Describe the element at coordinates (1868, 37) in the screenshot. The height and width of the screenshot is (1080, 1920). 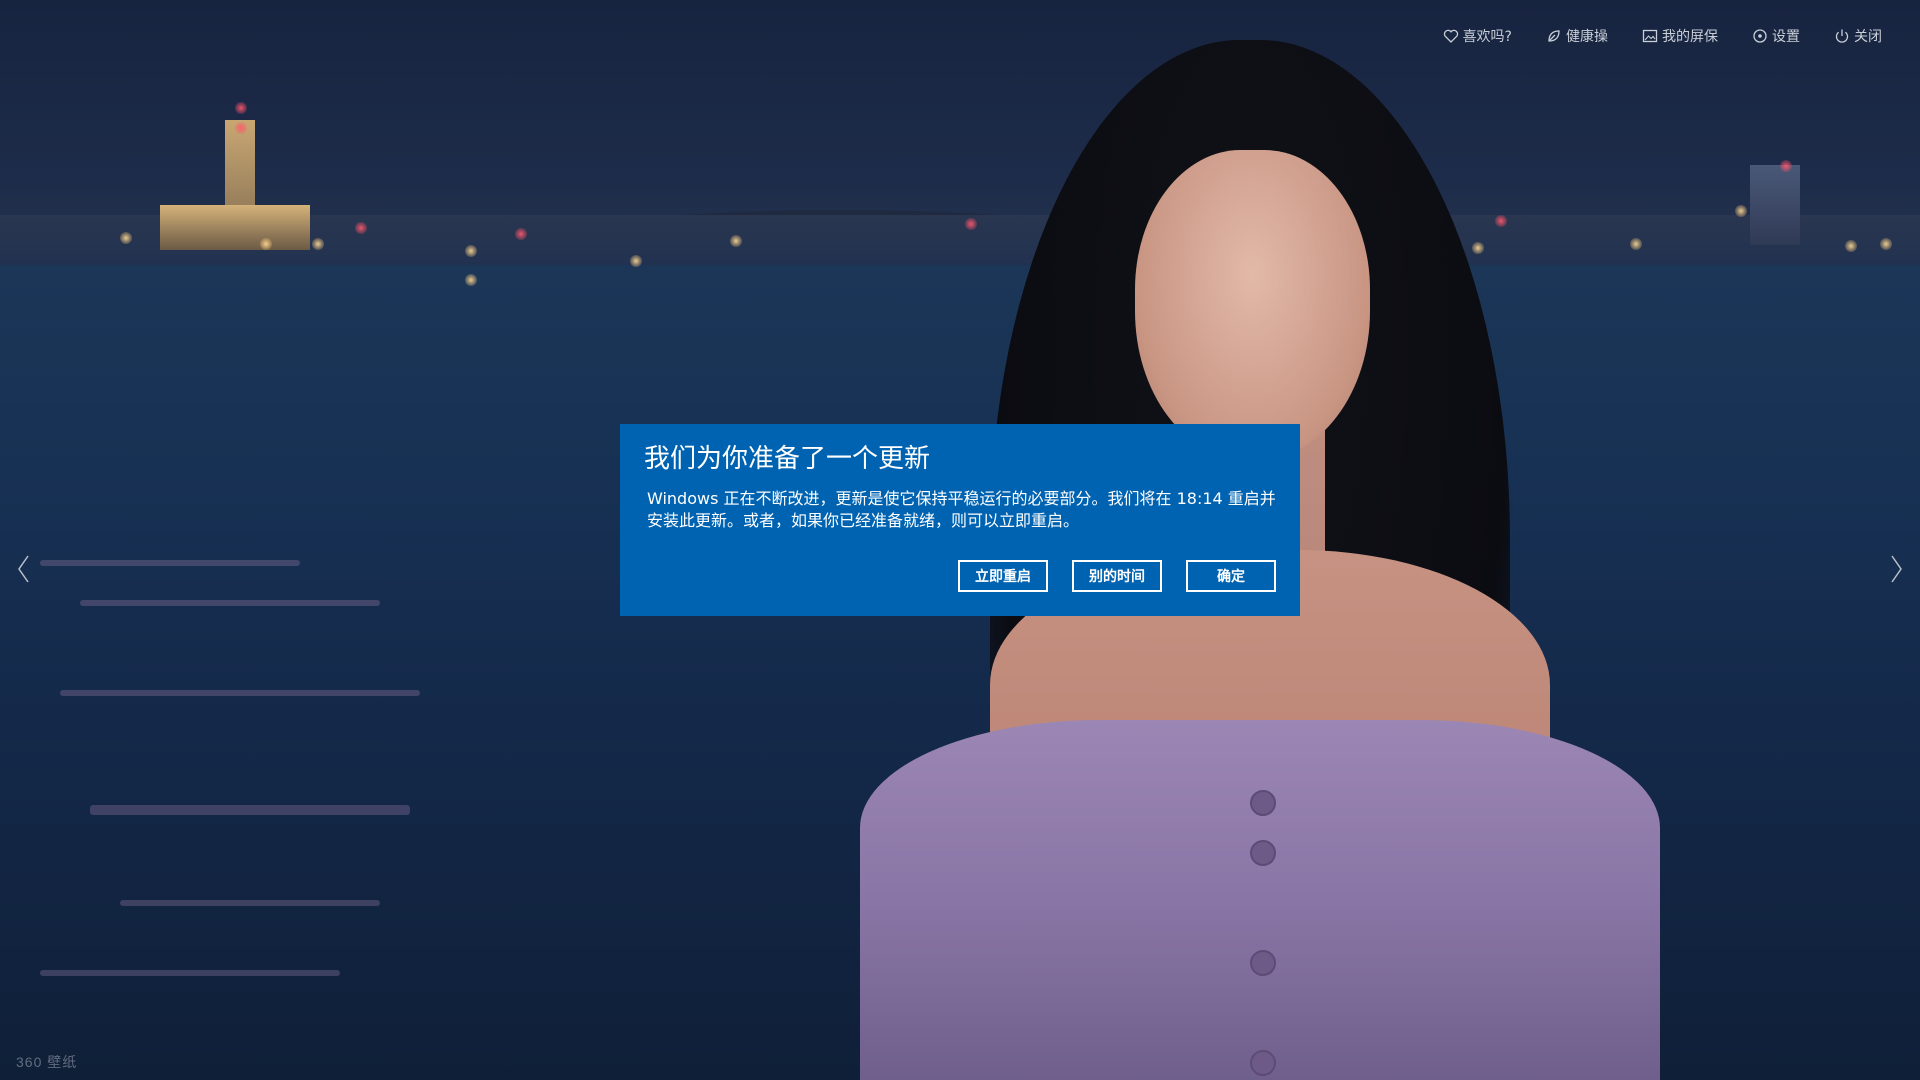
I see `toolbar-close-label: 关闭` at that location.